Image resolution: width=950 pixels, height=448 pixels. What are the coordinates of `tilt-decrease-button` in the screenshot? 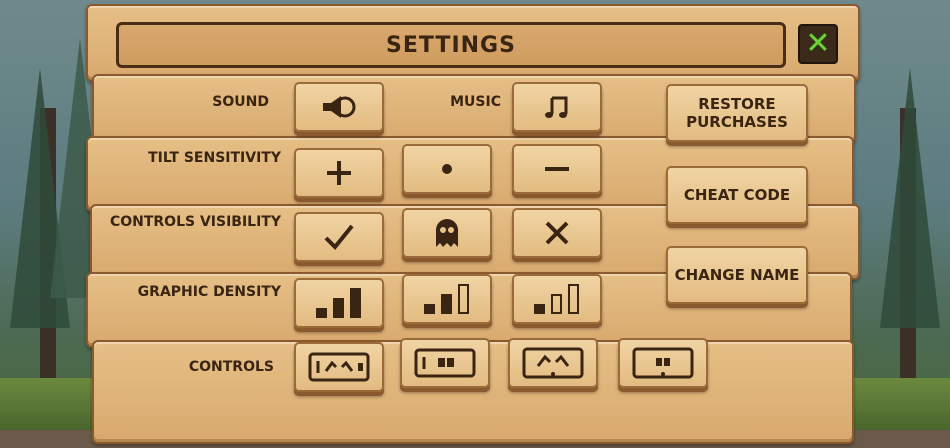 It's located at (557, 169).